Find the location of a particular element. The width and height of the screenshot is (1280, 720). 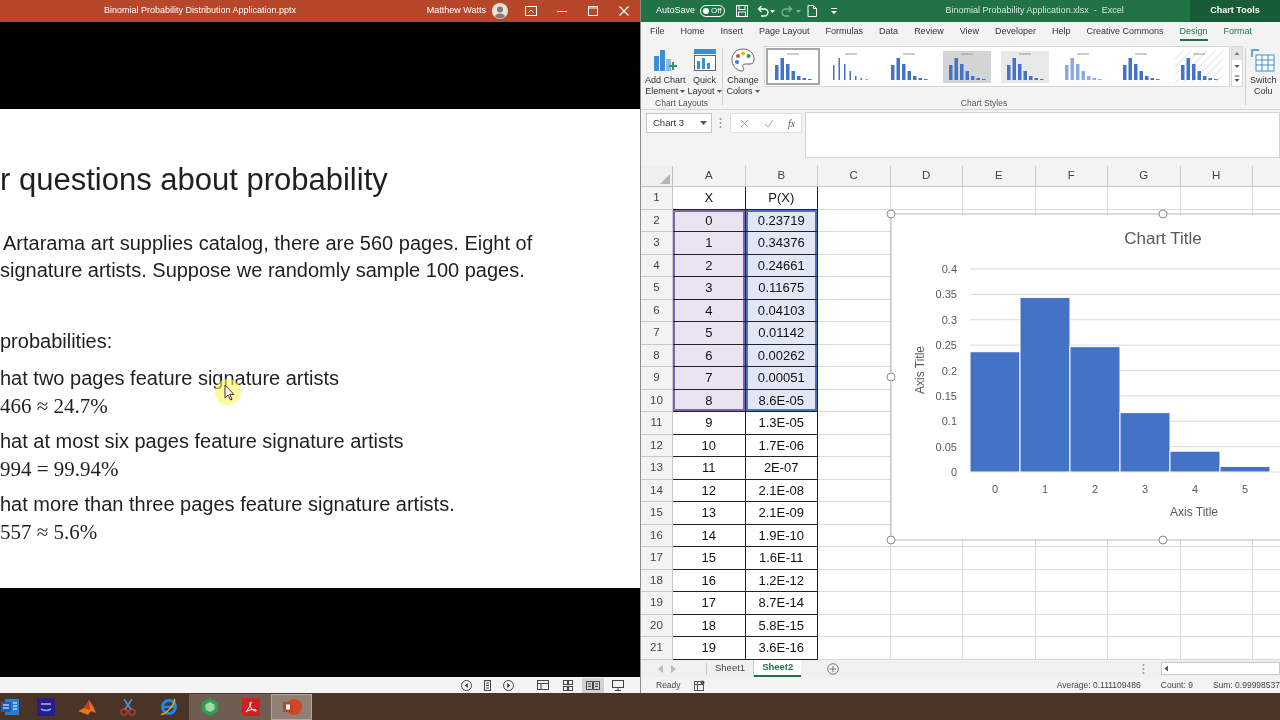

ribbon-tab: View is located at coordinates (969, 33).